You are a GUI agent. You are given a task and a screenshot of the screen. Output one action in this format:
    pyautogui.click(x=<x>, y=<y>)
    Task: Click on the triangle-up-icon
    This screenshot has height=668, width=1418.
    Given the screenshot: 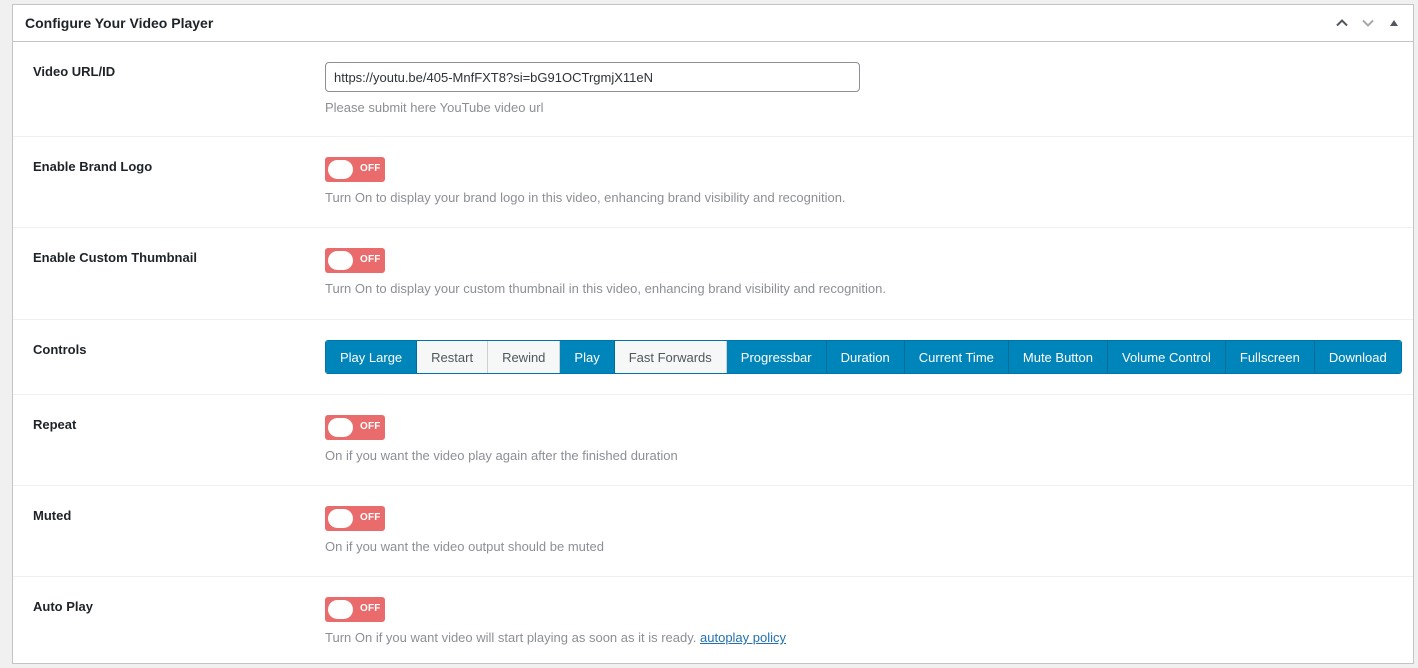 What is the action you would take?
    pyautogui.click(x=1394, y=23)
    